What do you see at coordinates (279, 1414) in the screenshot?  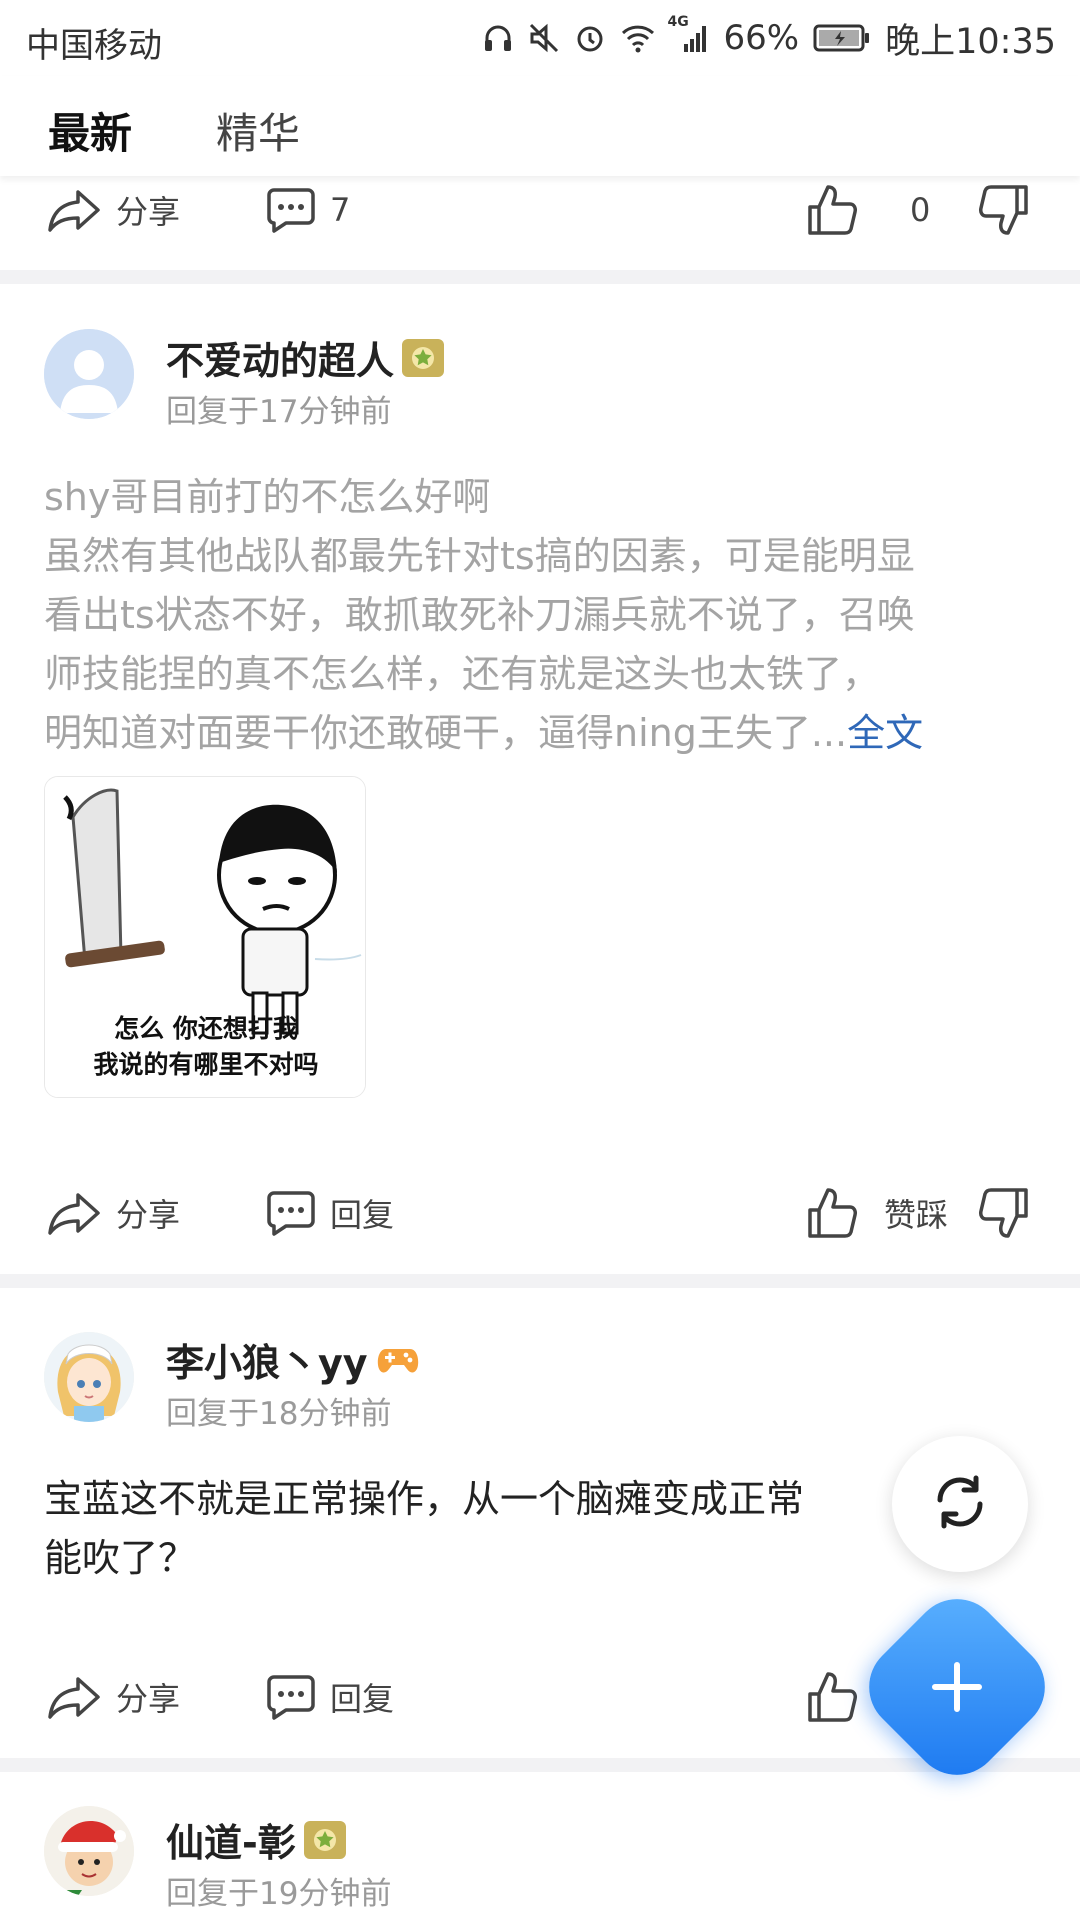 I see `reply-timestamp: 回复于18分钟前` at bounding box center [279, 1414].